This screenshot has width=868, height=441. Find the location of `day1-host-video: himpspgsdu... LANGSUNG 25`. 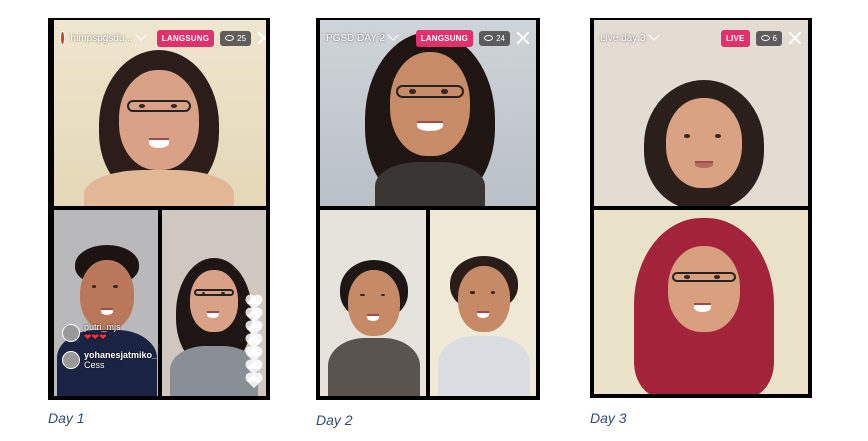

day1-host-video: himpspgsdu... LANGSUNG 25 is located at coordinates (160, 113).